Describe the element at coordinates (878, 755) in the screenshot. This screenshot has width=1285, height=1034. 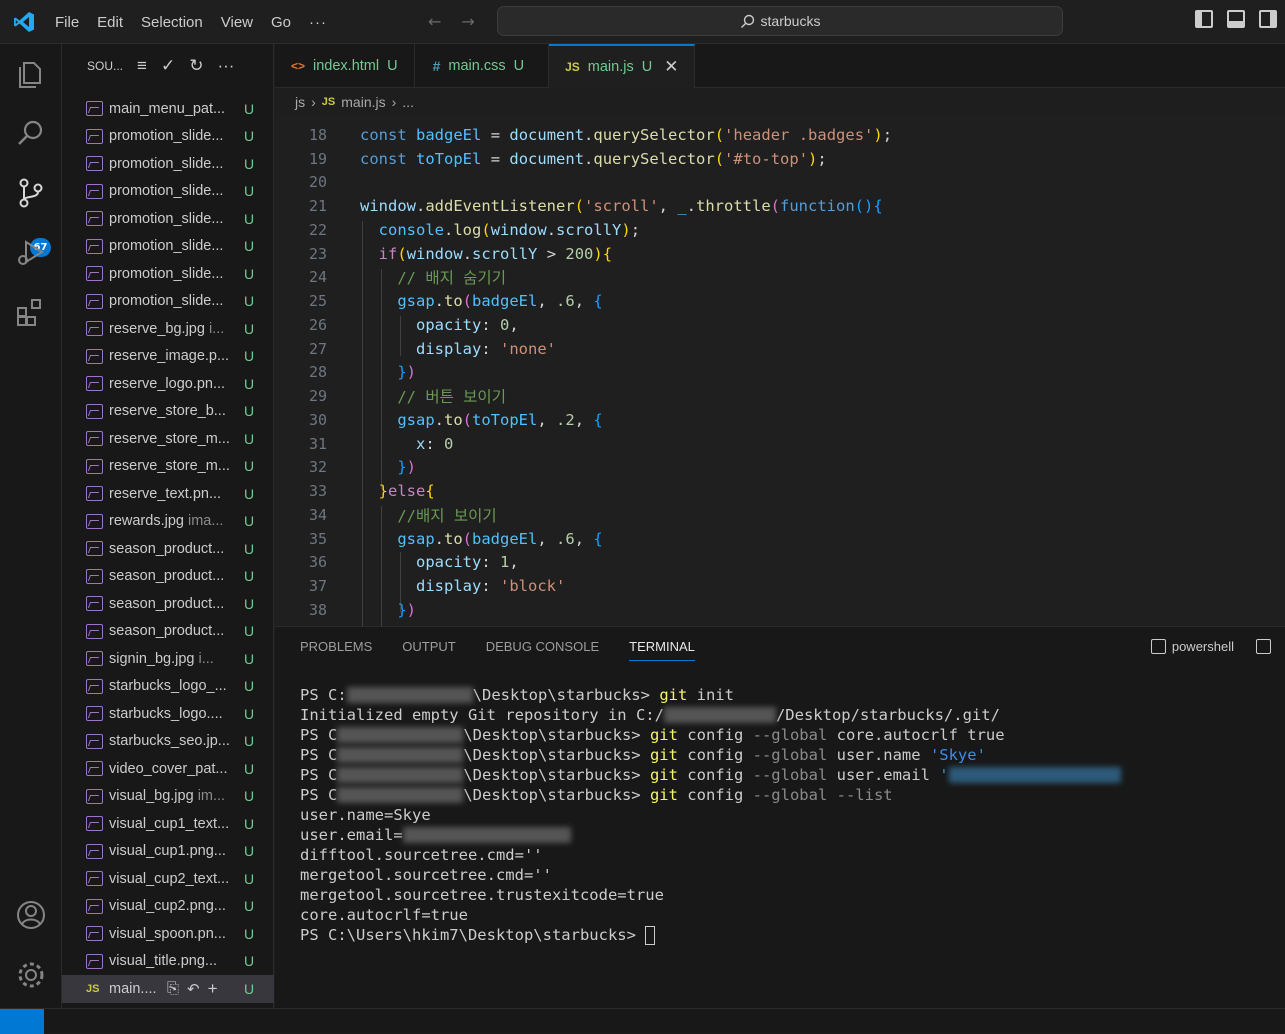
I see `command-args: user.name` at that location.